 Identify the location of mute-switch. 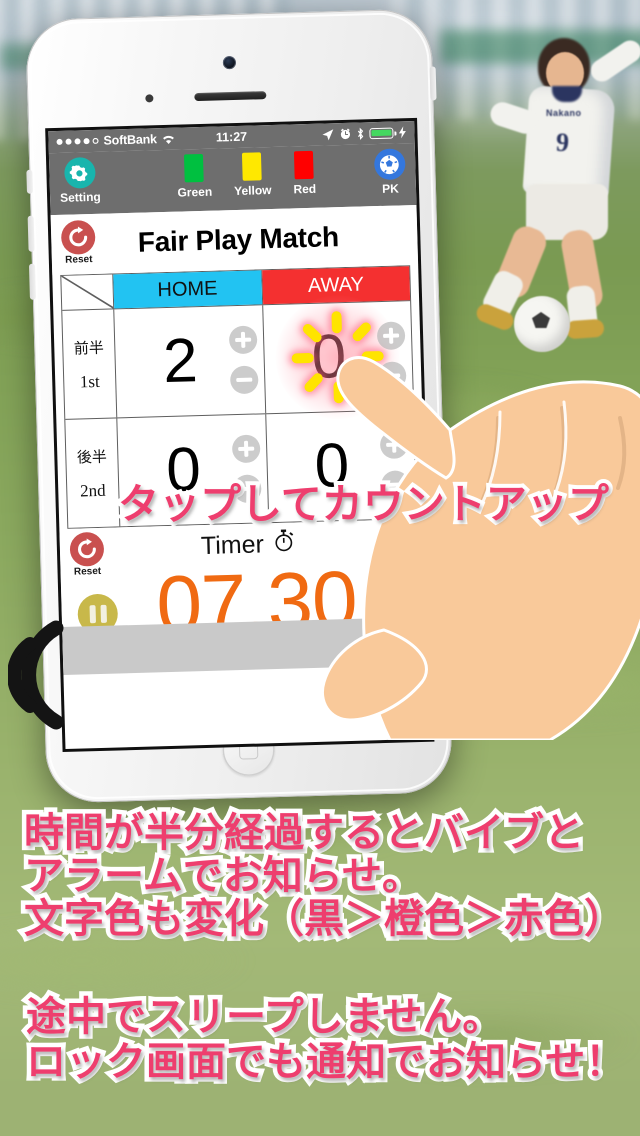
(29, 181).